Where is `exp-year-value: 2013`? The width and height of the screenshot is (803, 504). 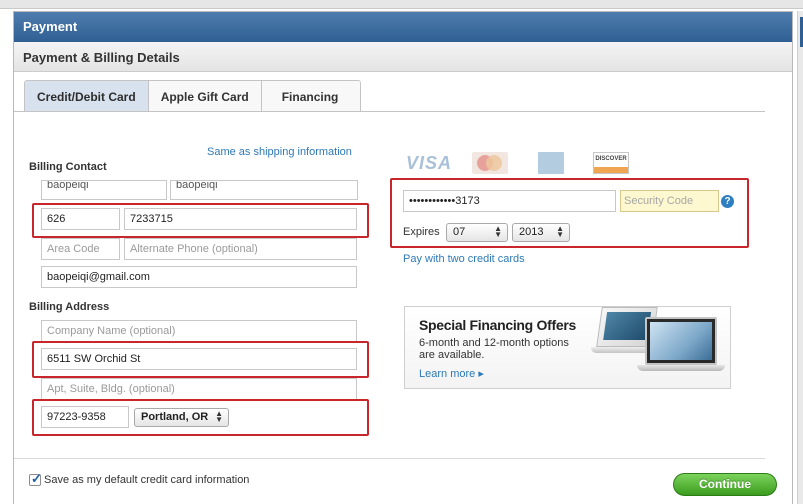
exp-year-value: 2013 is located at coordinates (531, 232).